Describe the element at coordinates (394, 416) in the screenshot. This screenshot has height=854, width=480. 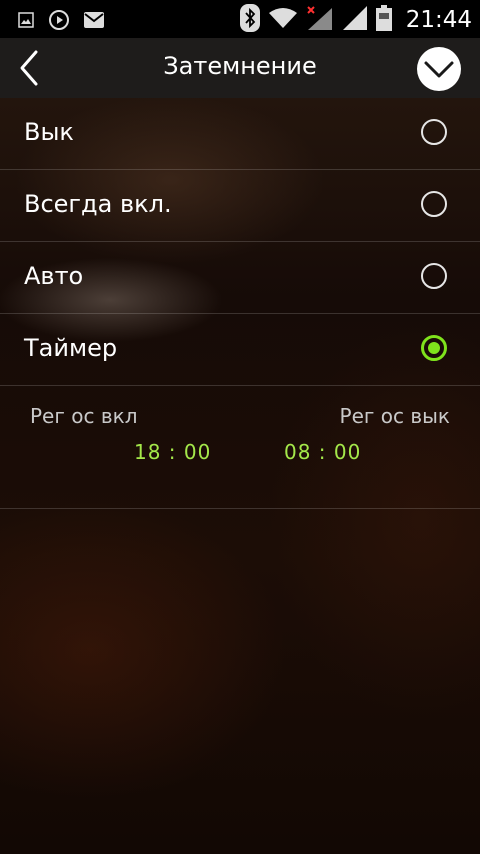
I see `timer-off-label: Рег ос вык` at that location.